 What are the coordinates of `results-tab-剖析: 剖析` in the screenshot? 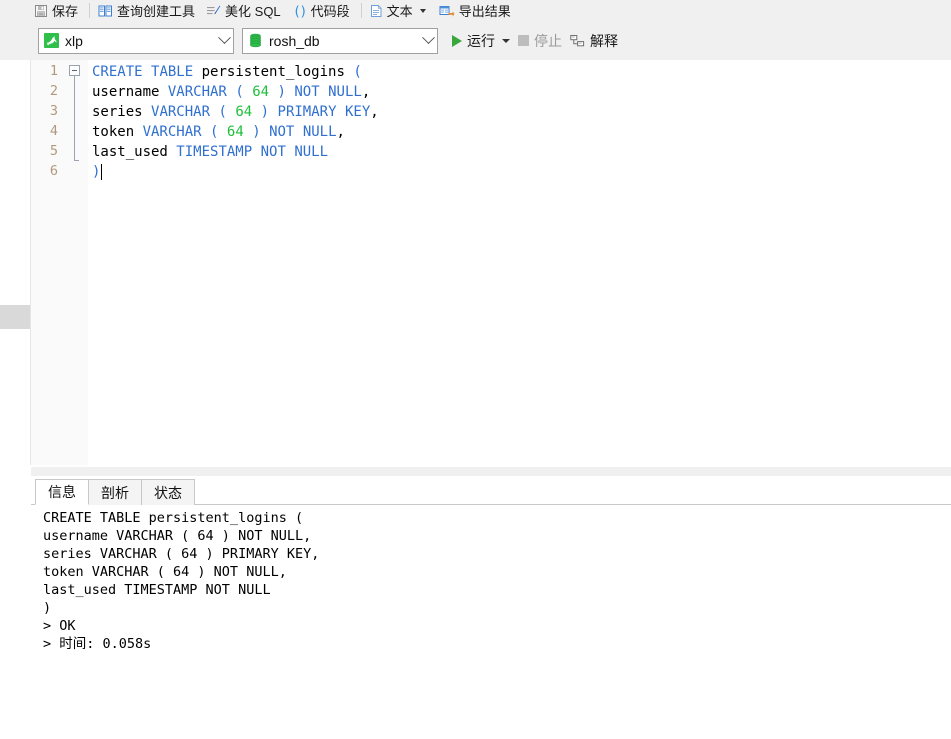 It's located at (115, 492).